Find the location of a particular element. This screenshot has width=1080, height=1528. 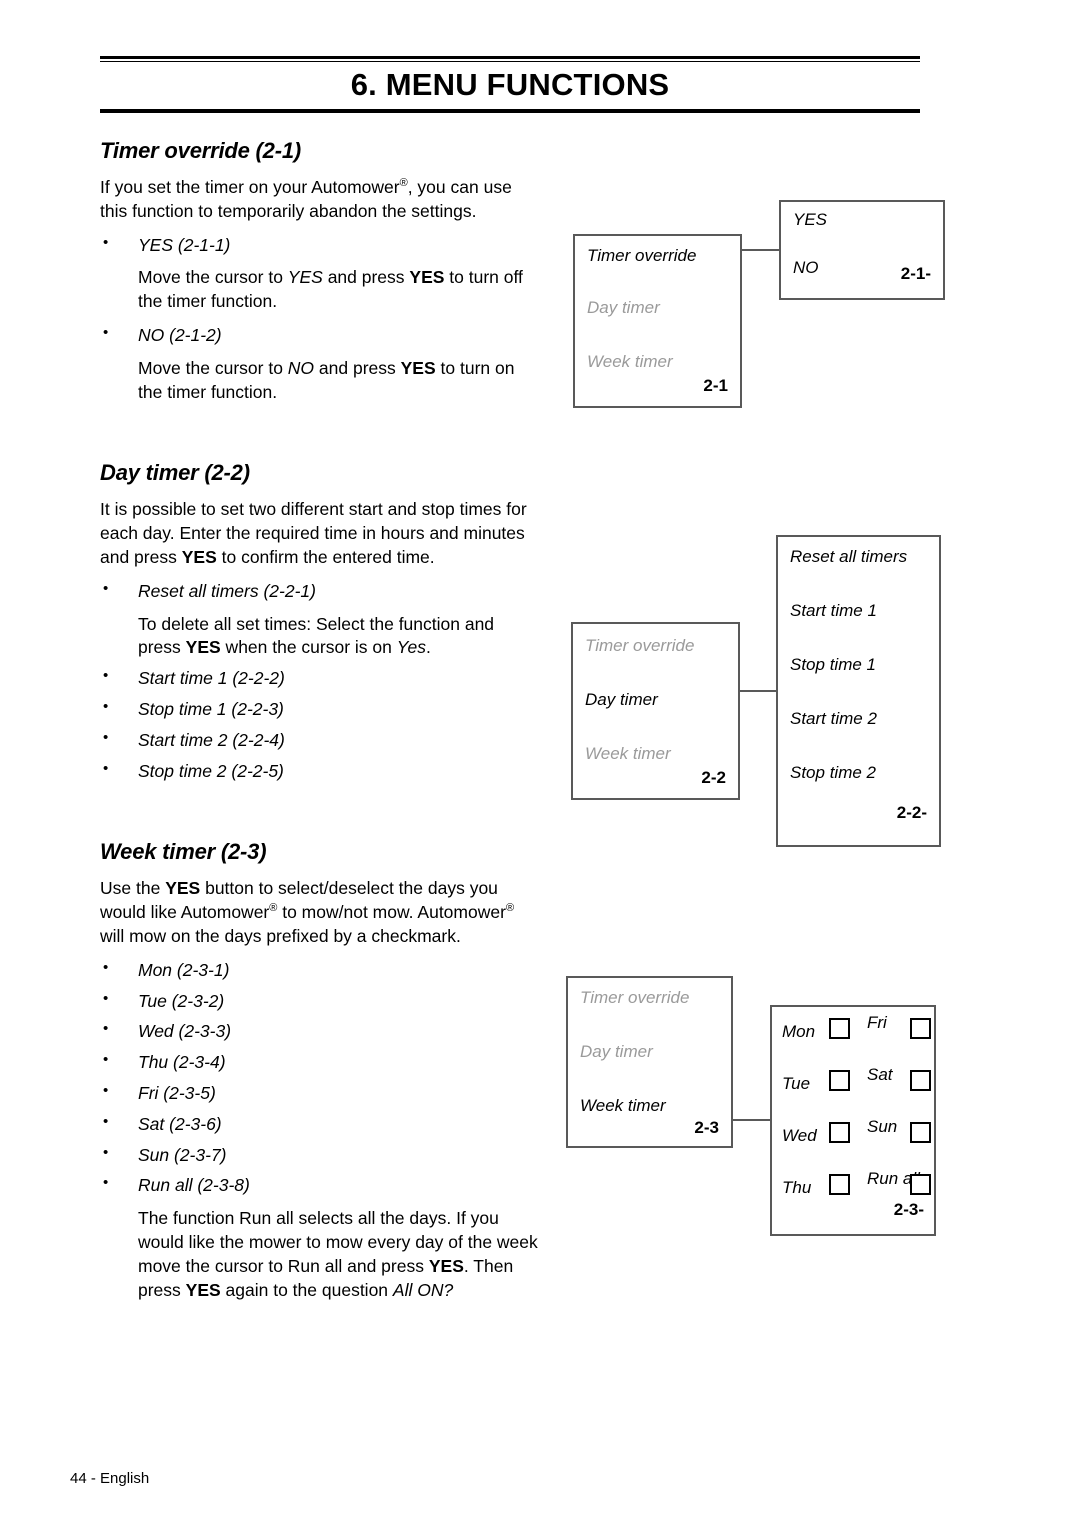

diagram-week-timer-left-box: Timer override Day timer Week timer 2-3 is located at coordinates (649, 1062).